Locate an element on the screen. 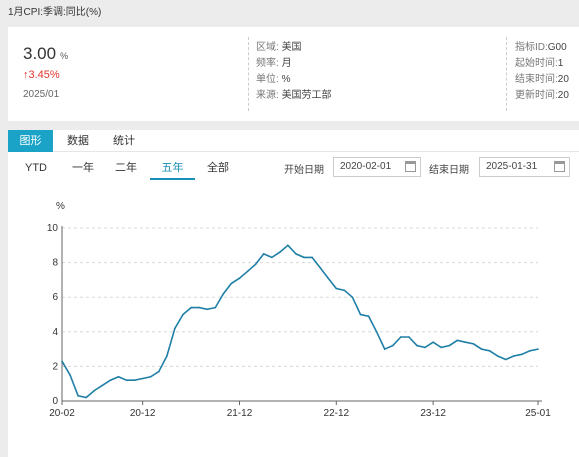 This screenshot has width=579, height=457. meta-key: 来源: is located at coordinates (267, 95).